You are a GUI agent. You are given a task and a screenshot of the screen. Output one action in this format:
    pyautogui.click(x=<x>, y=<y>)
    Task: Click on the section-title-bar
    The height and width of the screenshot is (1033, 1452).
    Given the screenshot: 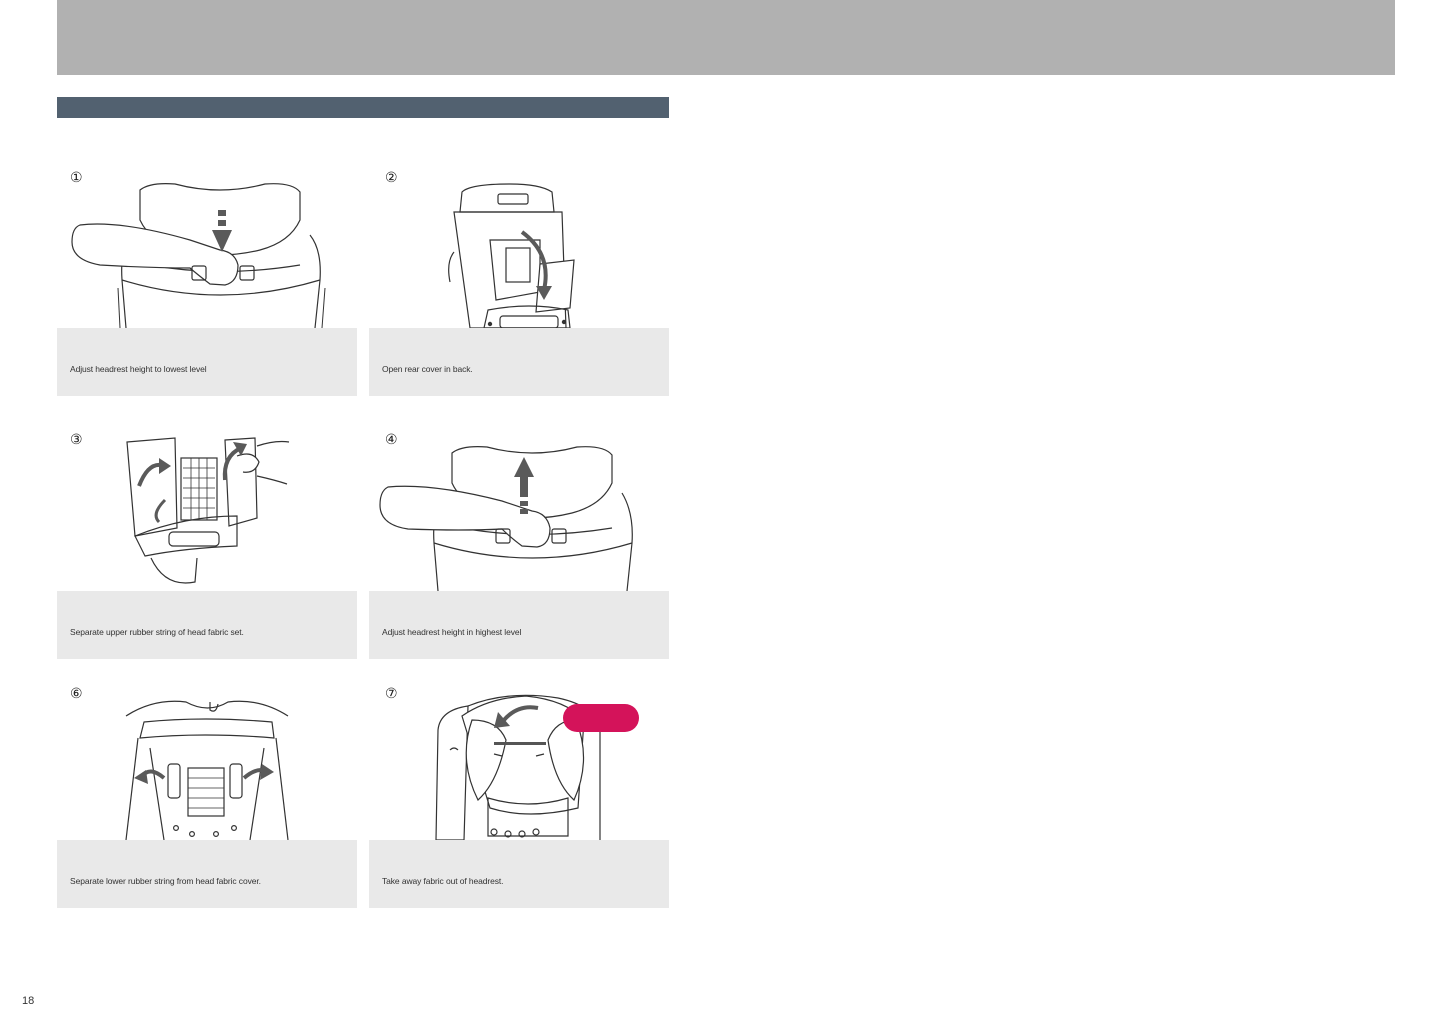 What is the action you would take?
    pyautogui.click(x=363, y=107)
    